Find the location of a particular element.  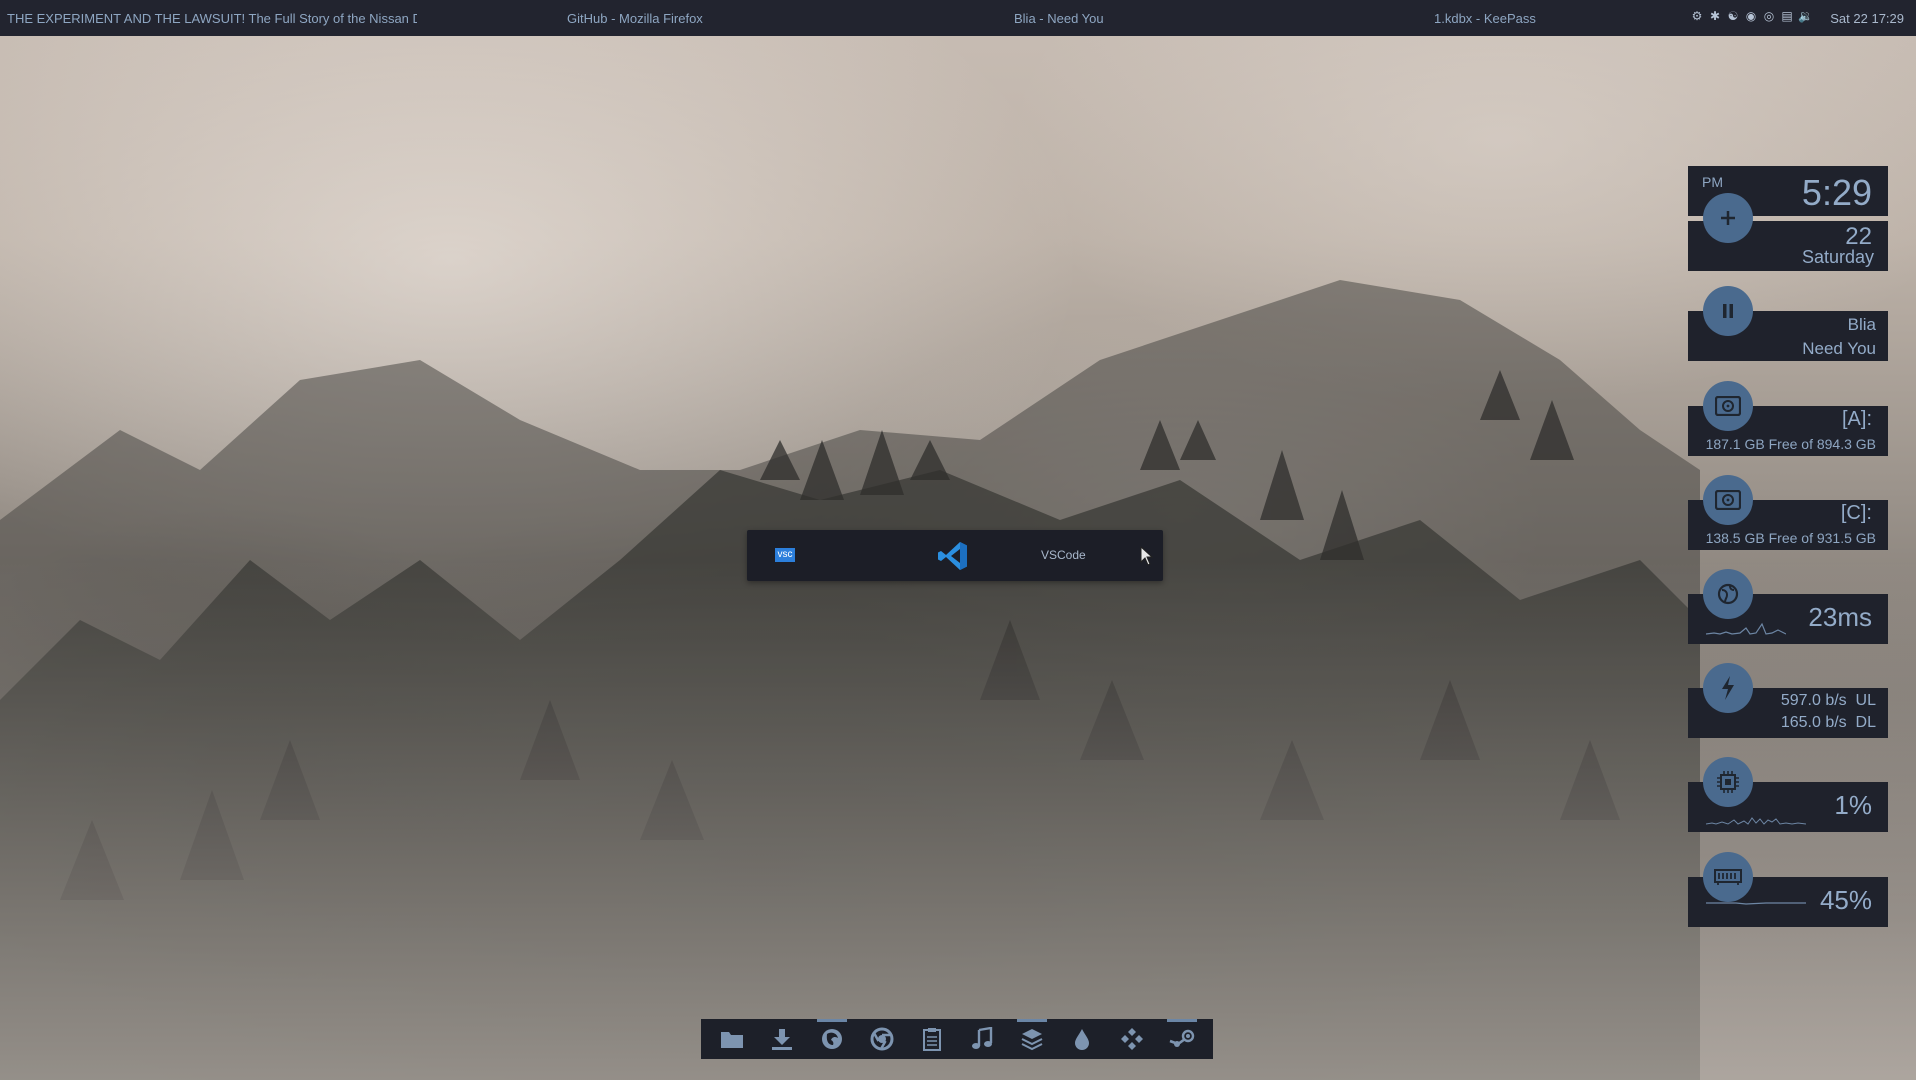

discord-icon: ☯ is located at coordinates (1733, 16).